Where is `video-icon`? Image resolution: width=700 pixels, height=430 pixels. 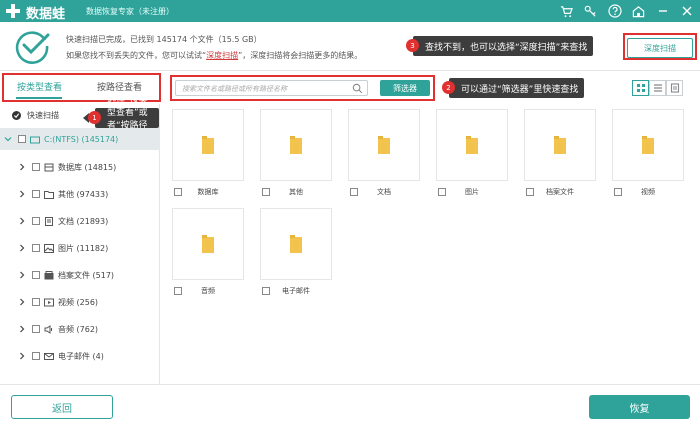 video-icon is located at coordinates (49, 302).